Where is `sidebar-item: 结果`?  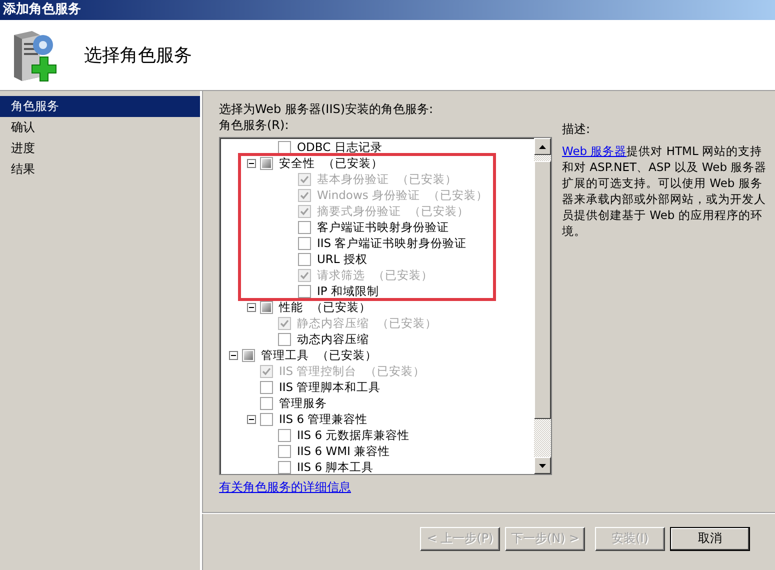
sidebar-item: 结果 is located at coordinates (100, 169).